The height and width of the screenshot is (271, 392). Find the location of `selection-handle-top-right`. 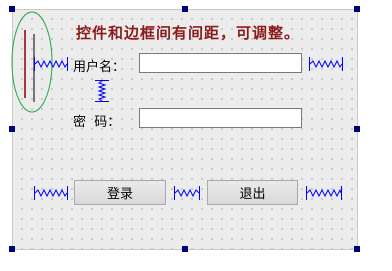

selection-handle-top-right is located at coordinates (357, 9).